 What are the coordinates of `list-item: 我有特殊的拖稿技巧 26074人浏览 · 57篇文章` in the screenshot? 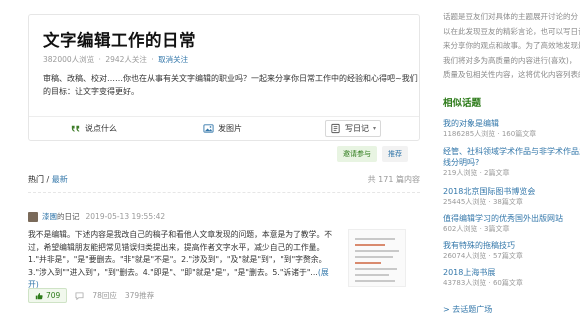 It's located at (483, 251).